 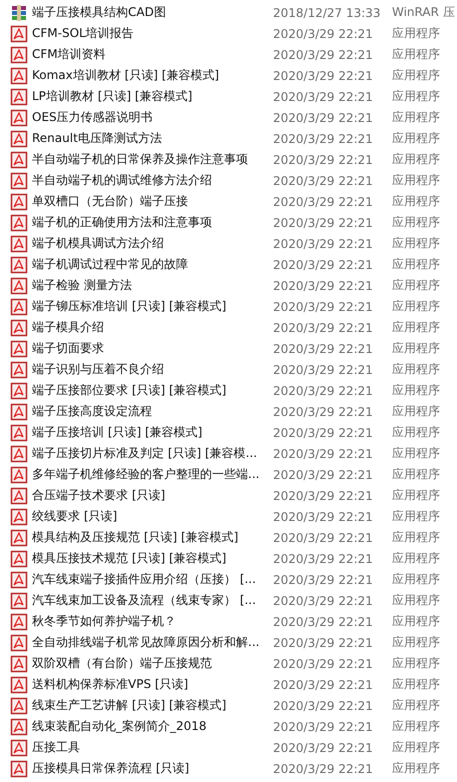 I want to click on file-name: CFM培训资料, so click(x=152, y=54).